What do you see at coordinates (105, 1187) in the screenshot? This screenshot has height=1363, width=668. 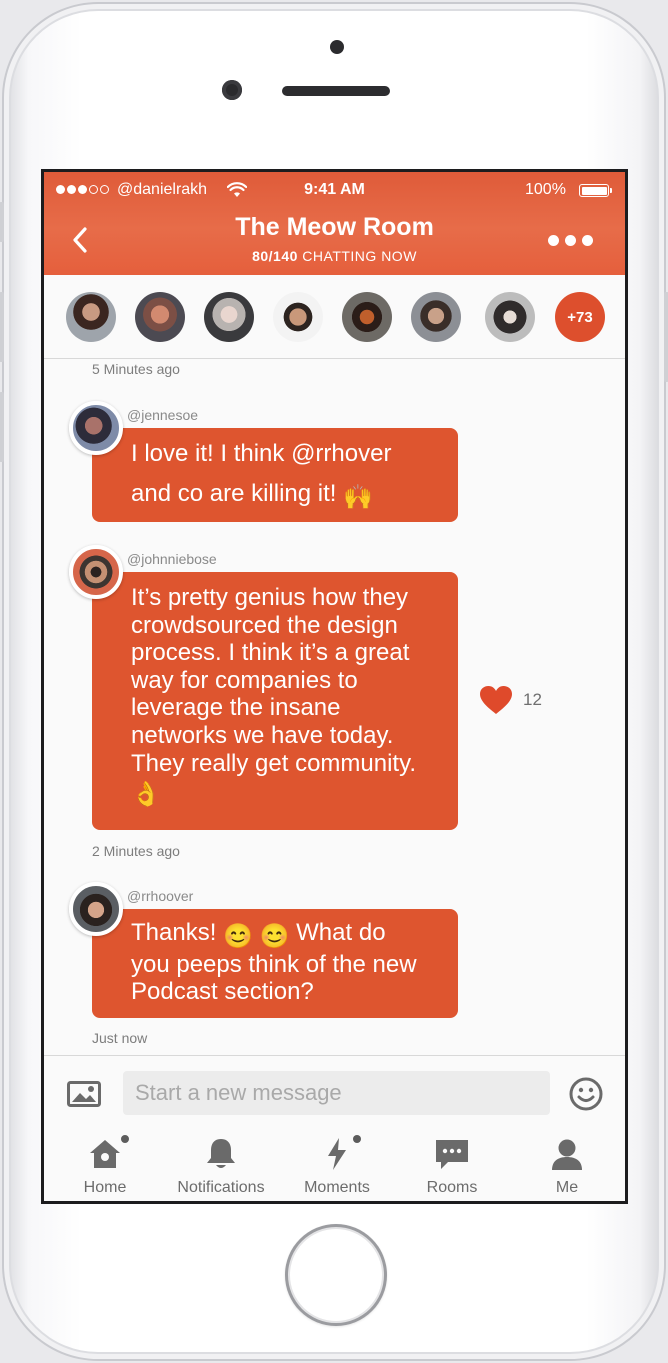 I see `tab-label: Home` at bounding box center [105, 1187].